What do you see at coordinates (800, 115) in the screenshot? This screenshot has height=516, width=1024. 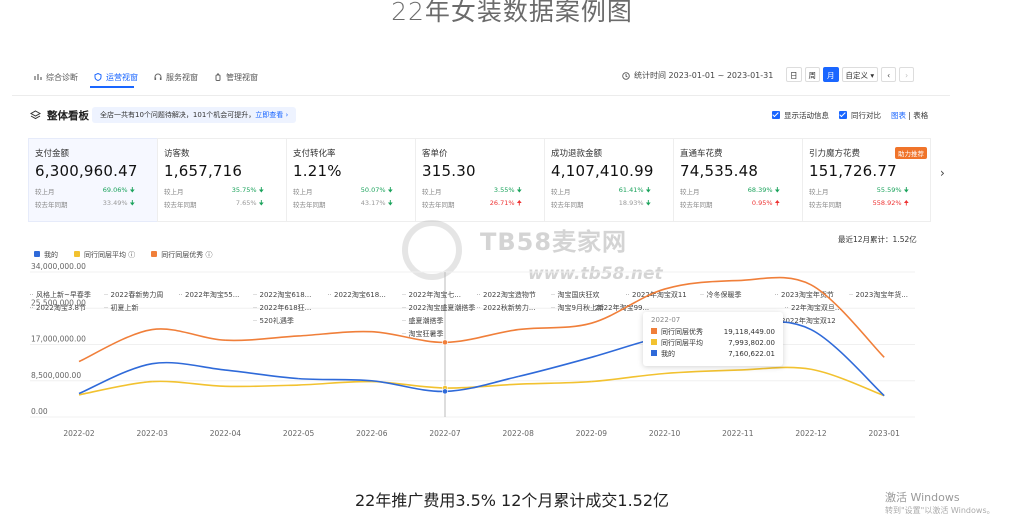 I see `show-activity-checkbox: 显示活动信息` at bounding box center [800, 115].